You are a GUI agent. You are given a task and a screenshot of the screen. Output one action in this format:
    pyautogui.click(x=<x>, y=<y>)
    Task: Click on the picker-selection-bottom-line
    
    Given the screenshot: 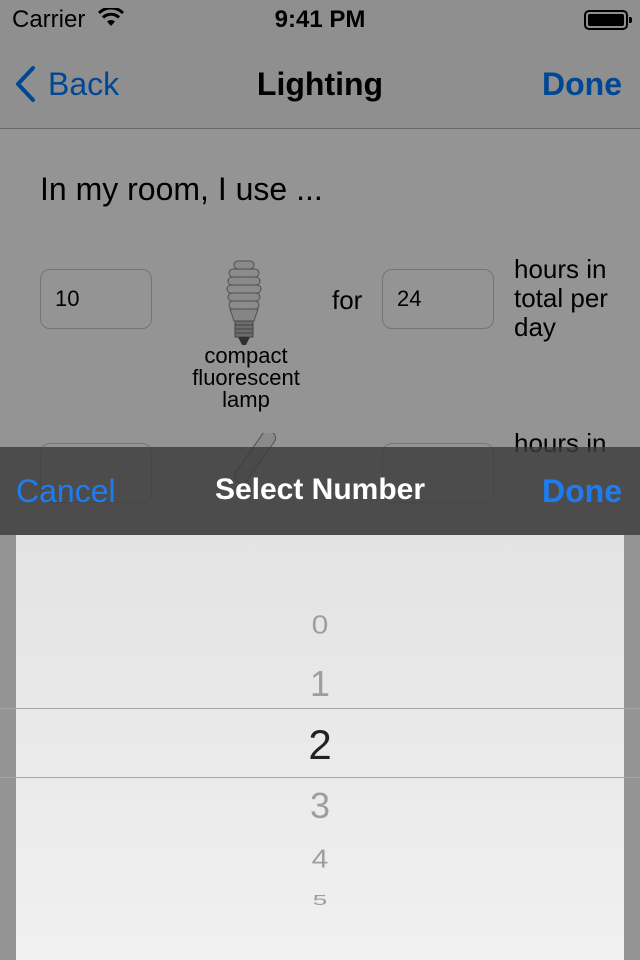 What is the action you would take?
    pyautogui.click(x=320, y=777)
    